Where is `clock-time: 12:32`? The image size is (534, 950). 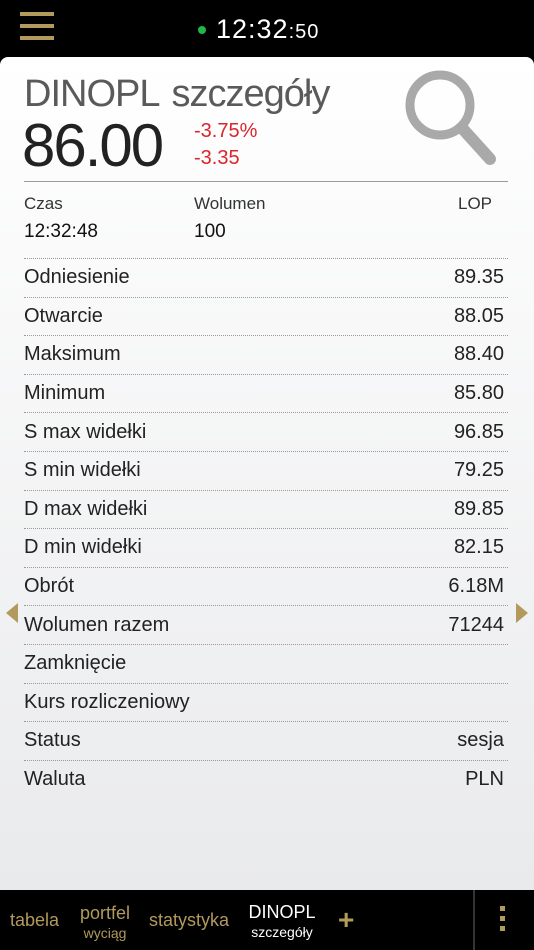 clock-time: 12:32 is located at coordinates (252, 29).